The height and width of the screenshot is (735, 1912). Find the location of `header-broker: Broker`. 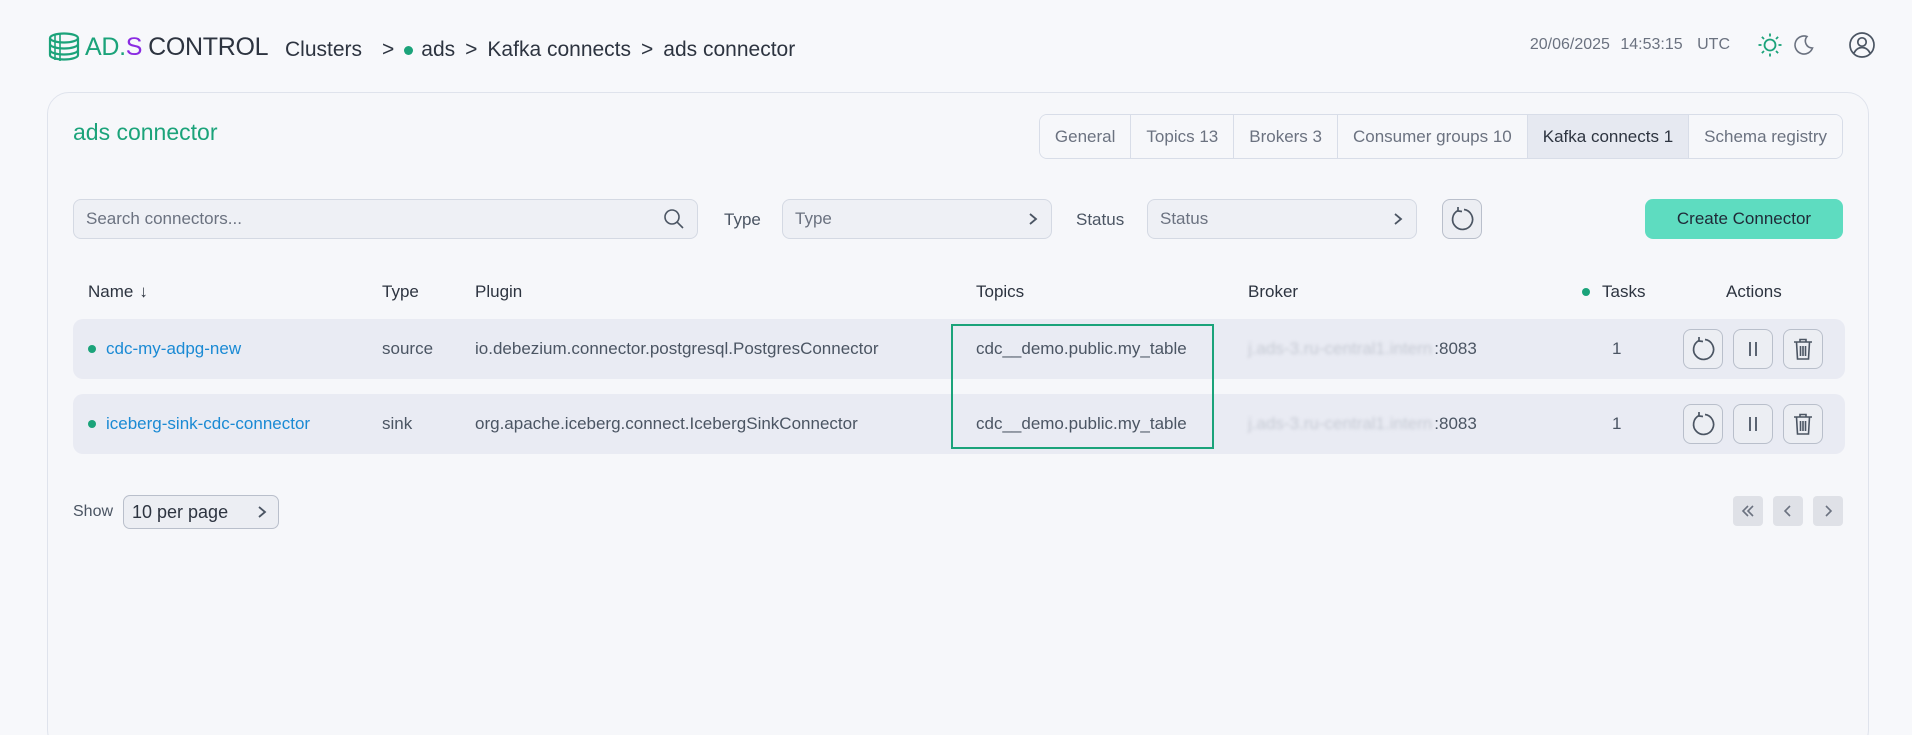

header-broker: Broker is located at coordinates (1273, 291).